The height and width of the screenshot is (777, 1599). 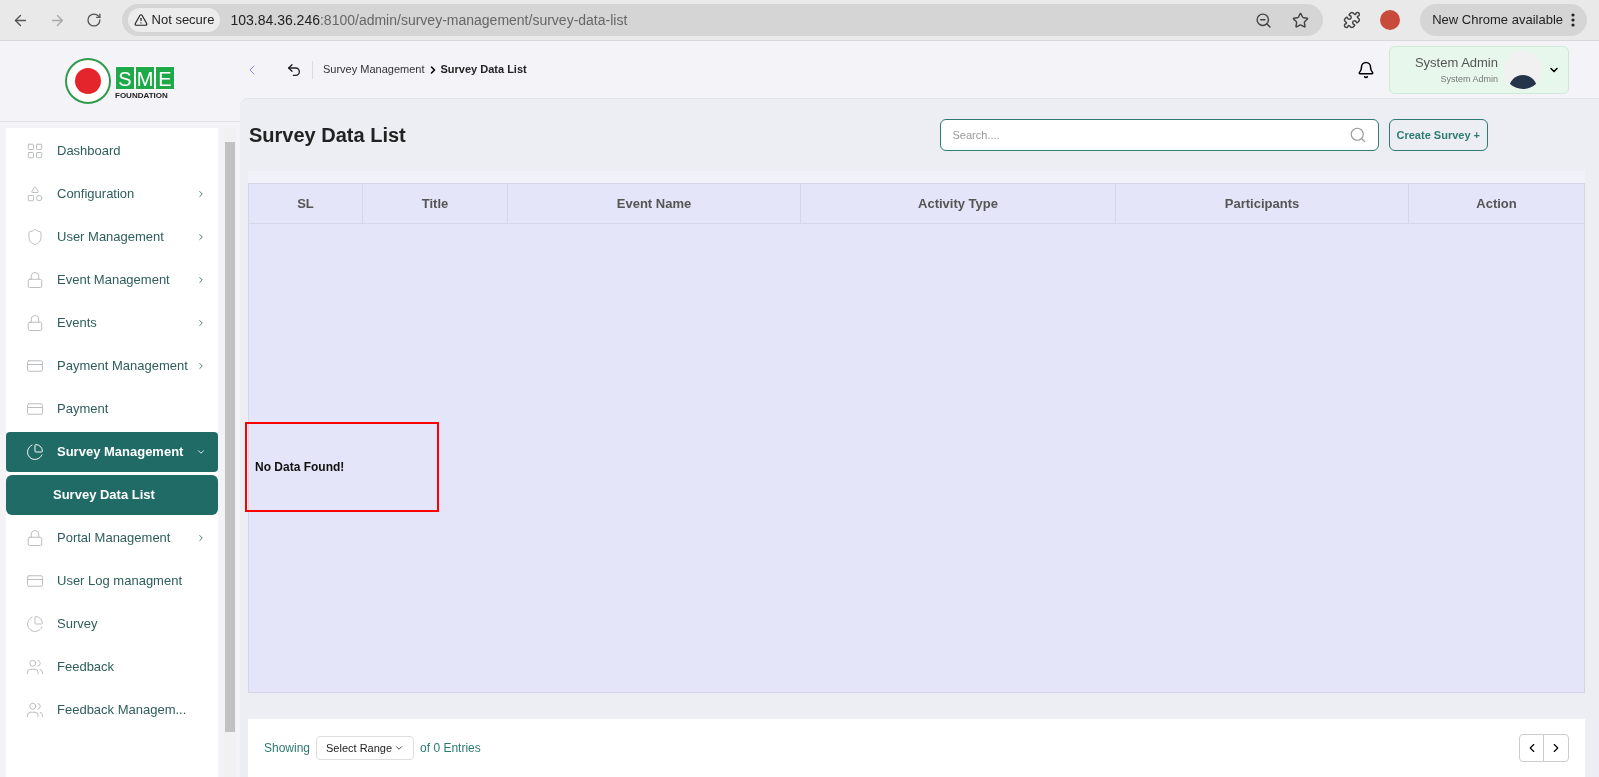 I want to click on sidebar-item: Payment Management, so click(x=112, y=366).